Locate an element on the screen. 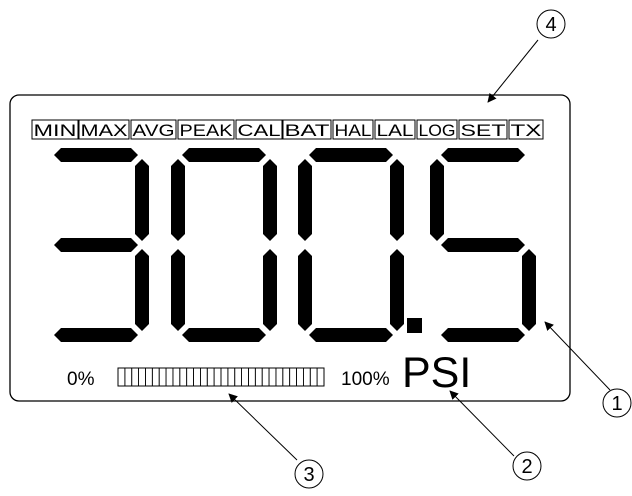  bargraph-min-label: 0% is located at coordinates (81, 379).